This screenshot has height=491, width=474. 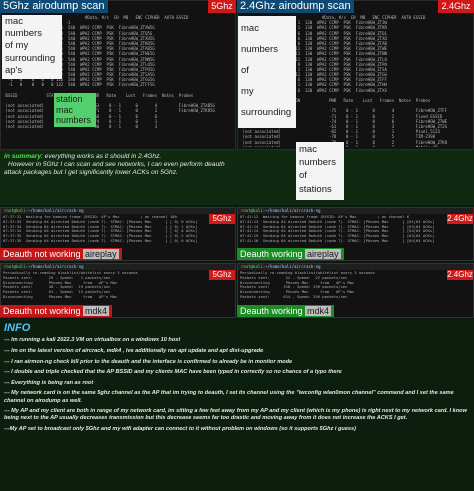 What do you see at coordinates (81, 126) in the screenshot?
I see `terminal-line: (not associated) -80 0 - 1 0 3` at bounding box center [81, 126].